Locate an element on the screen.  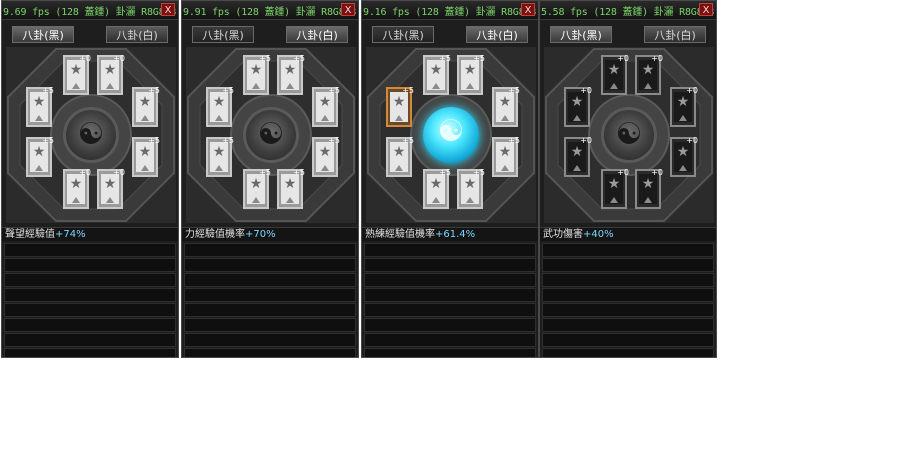
title-bar: 9.91 fps (128 蓋鍾) 卦灑 R8G8B8 X is located at coordinates (270, 10).